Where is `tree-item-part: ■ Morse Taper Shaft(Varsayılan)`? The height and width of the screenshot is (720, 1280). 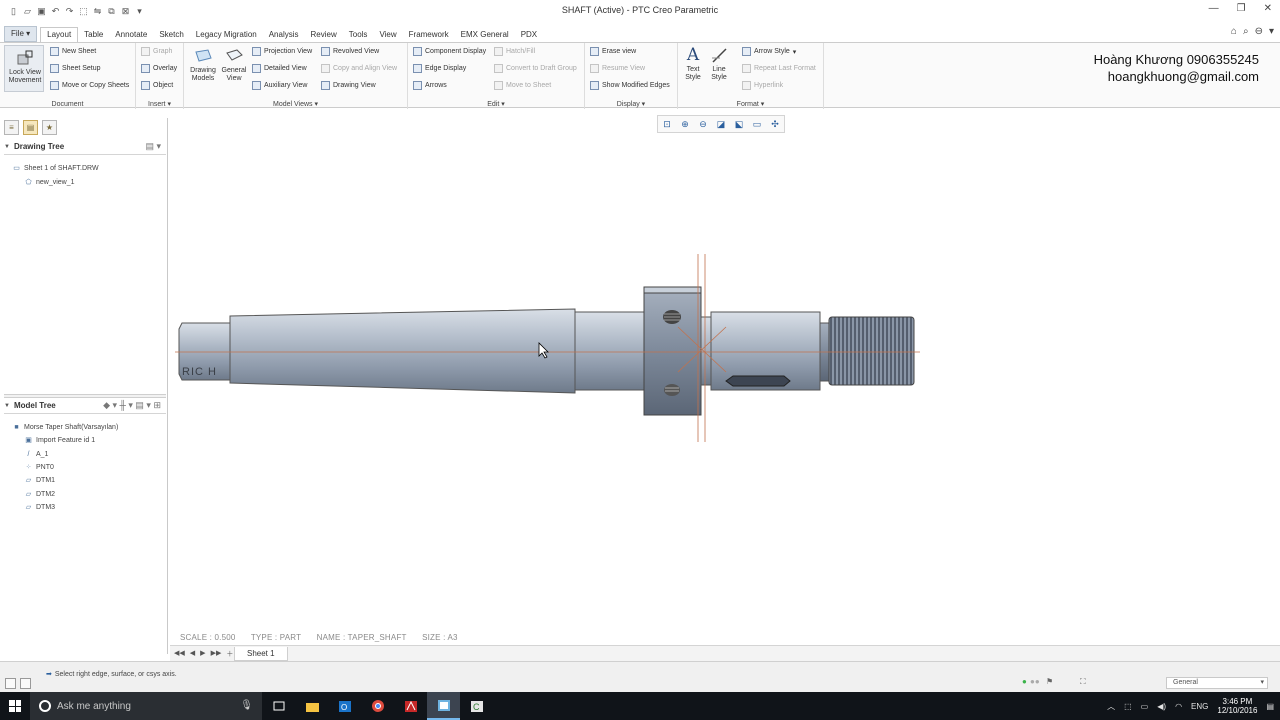
tree-item-part: ■ Morse Taper Shaft(Varsayılan) is located at coordinates (65, 427).